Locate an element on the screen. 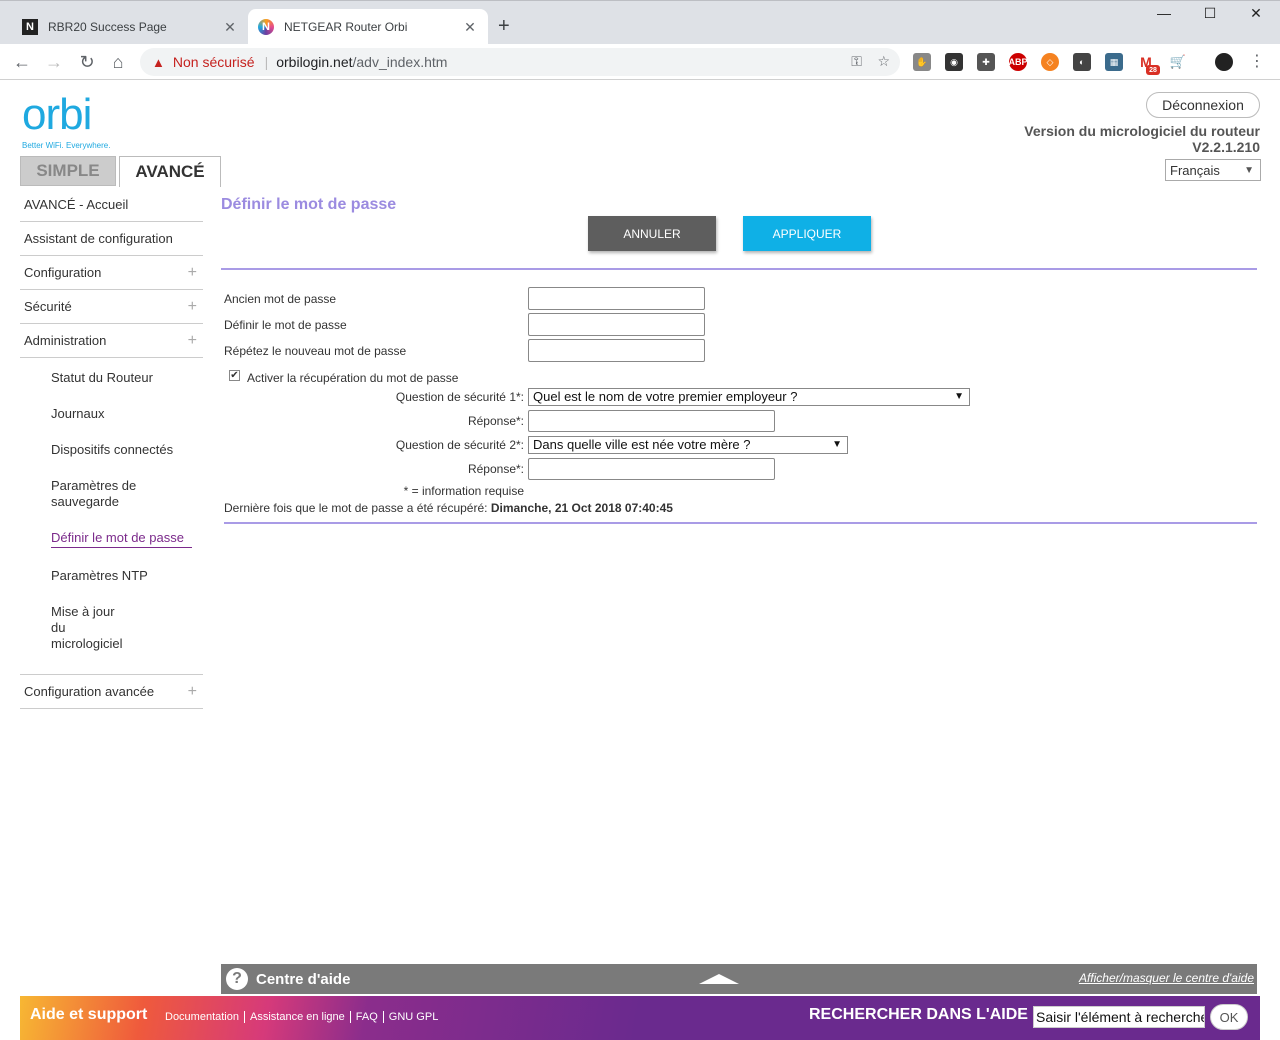 This screenshot has height=1040, width=1280. extension-hand-icon: ✋ is located at coordinates (922, 62).